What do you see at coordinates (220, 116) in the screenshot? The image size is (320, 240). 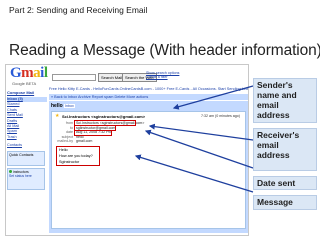 I see `message-time: 7:32 am (0 minutes ago)` at bounding box center [220, 116].